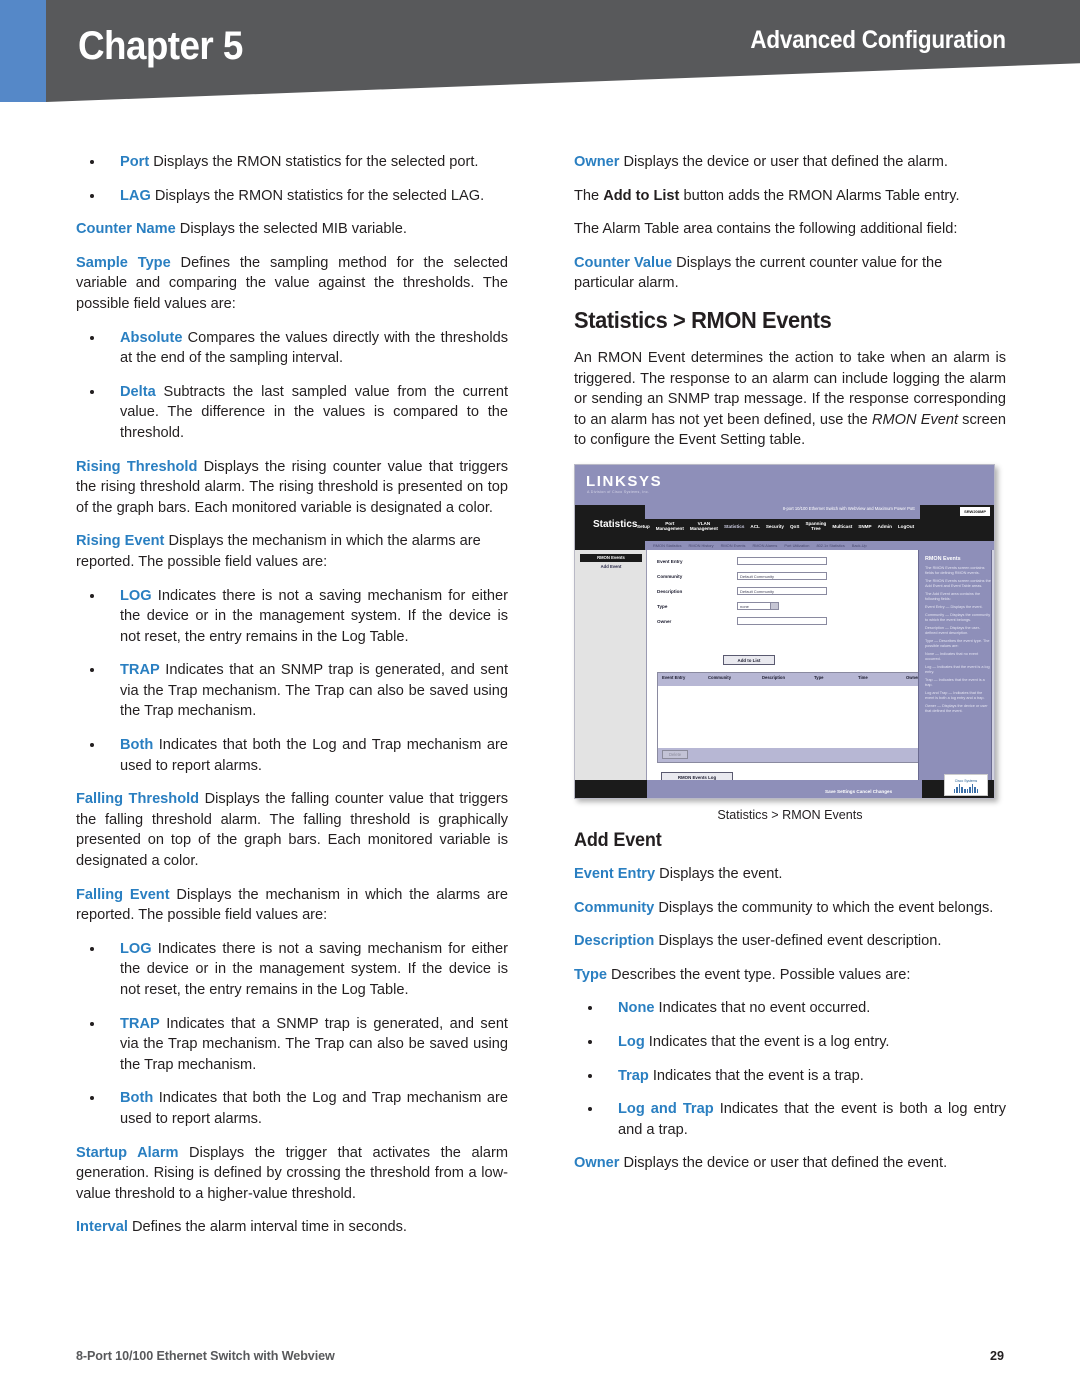 Image resolution: width=1080 pixels, height=1397 pixels. What do you see at coordinates (734, 526) in the screenshot?
I see `nav-item-statistics: Statistics` at bounding box center [734, 526].